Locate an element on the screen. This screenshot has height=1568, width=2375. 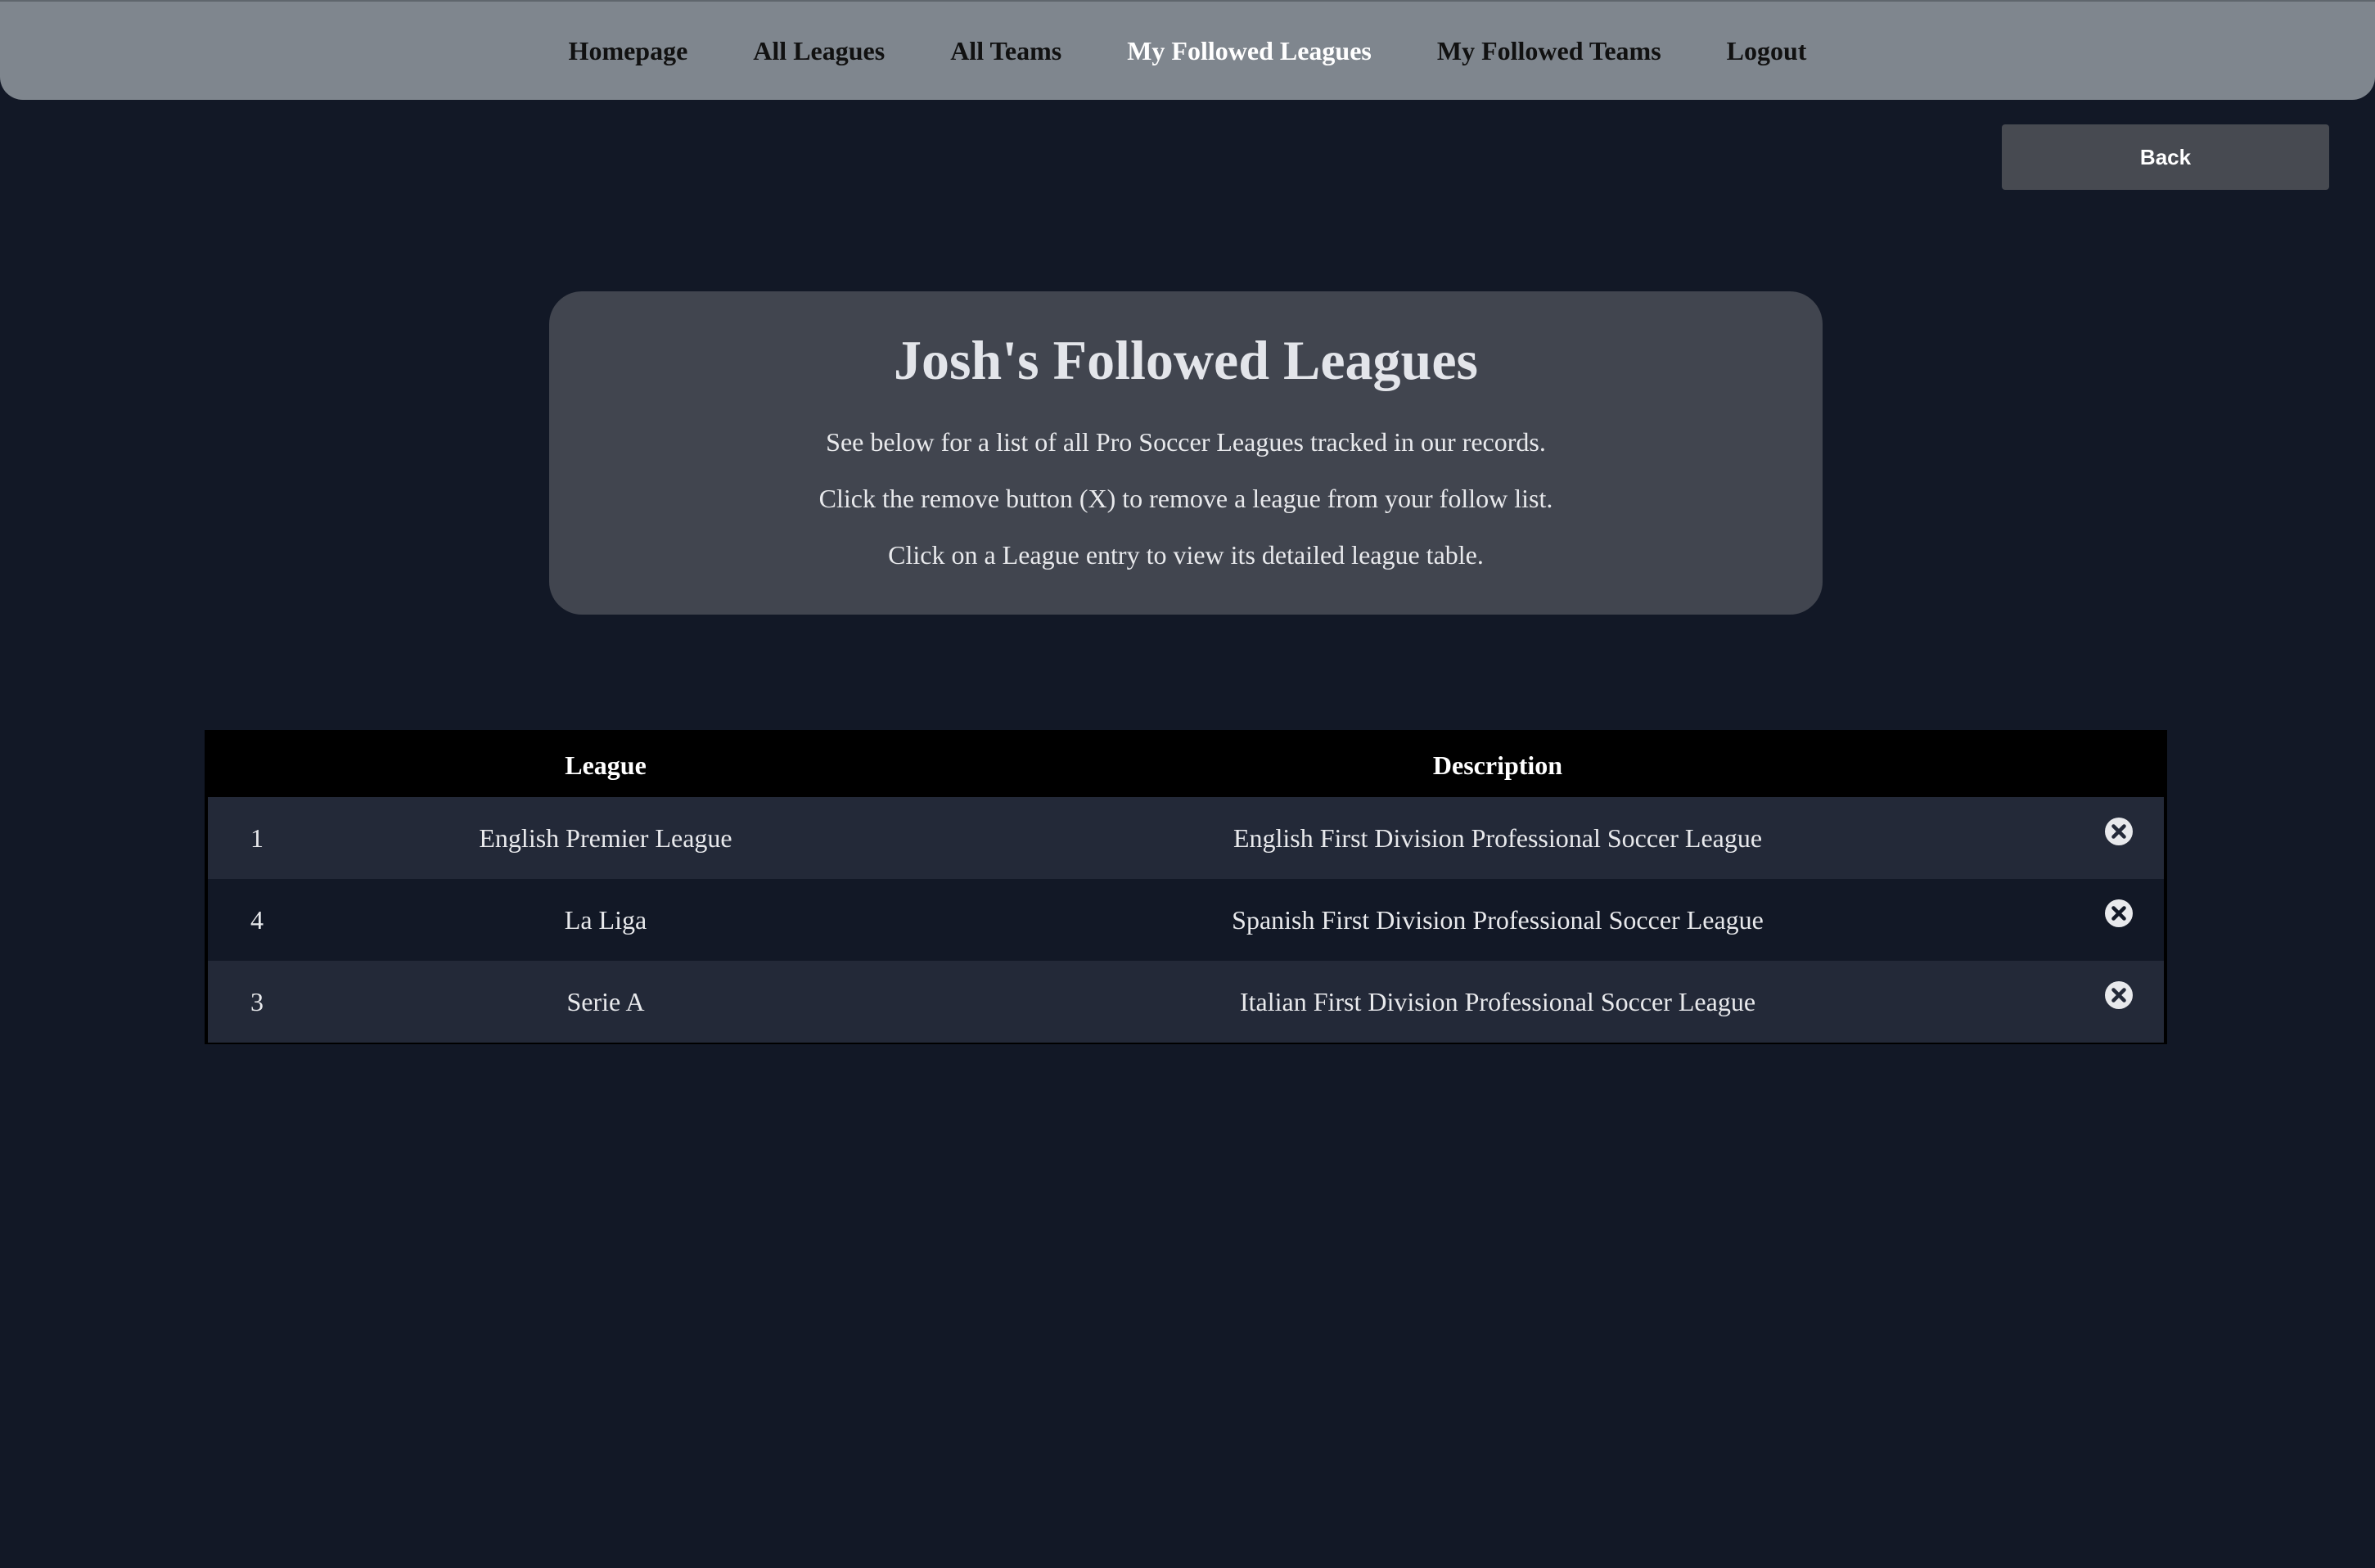
league-id-cell: 1 is located at coordinates (257, 837).